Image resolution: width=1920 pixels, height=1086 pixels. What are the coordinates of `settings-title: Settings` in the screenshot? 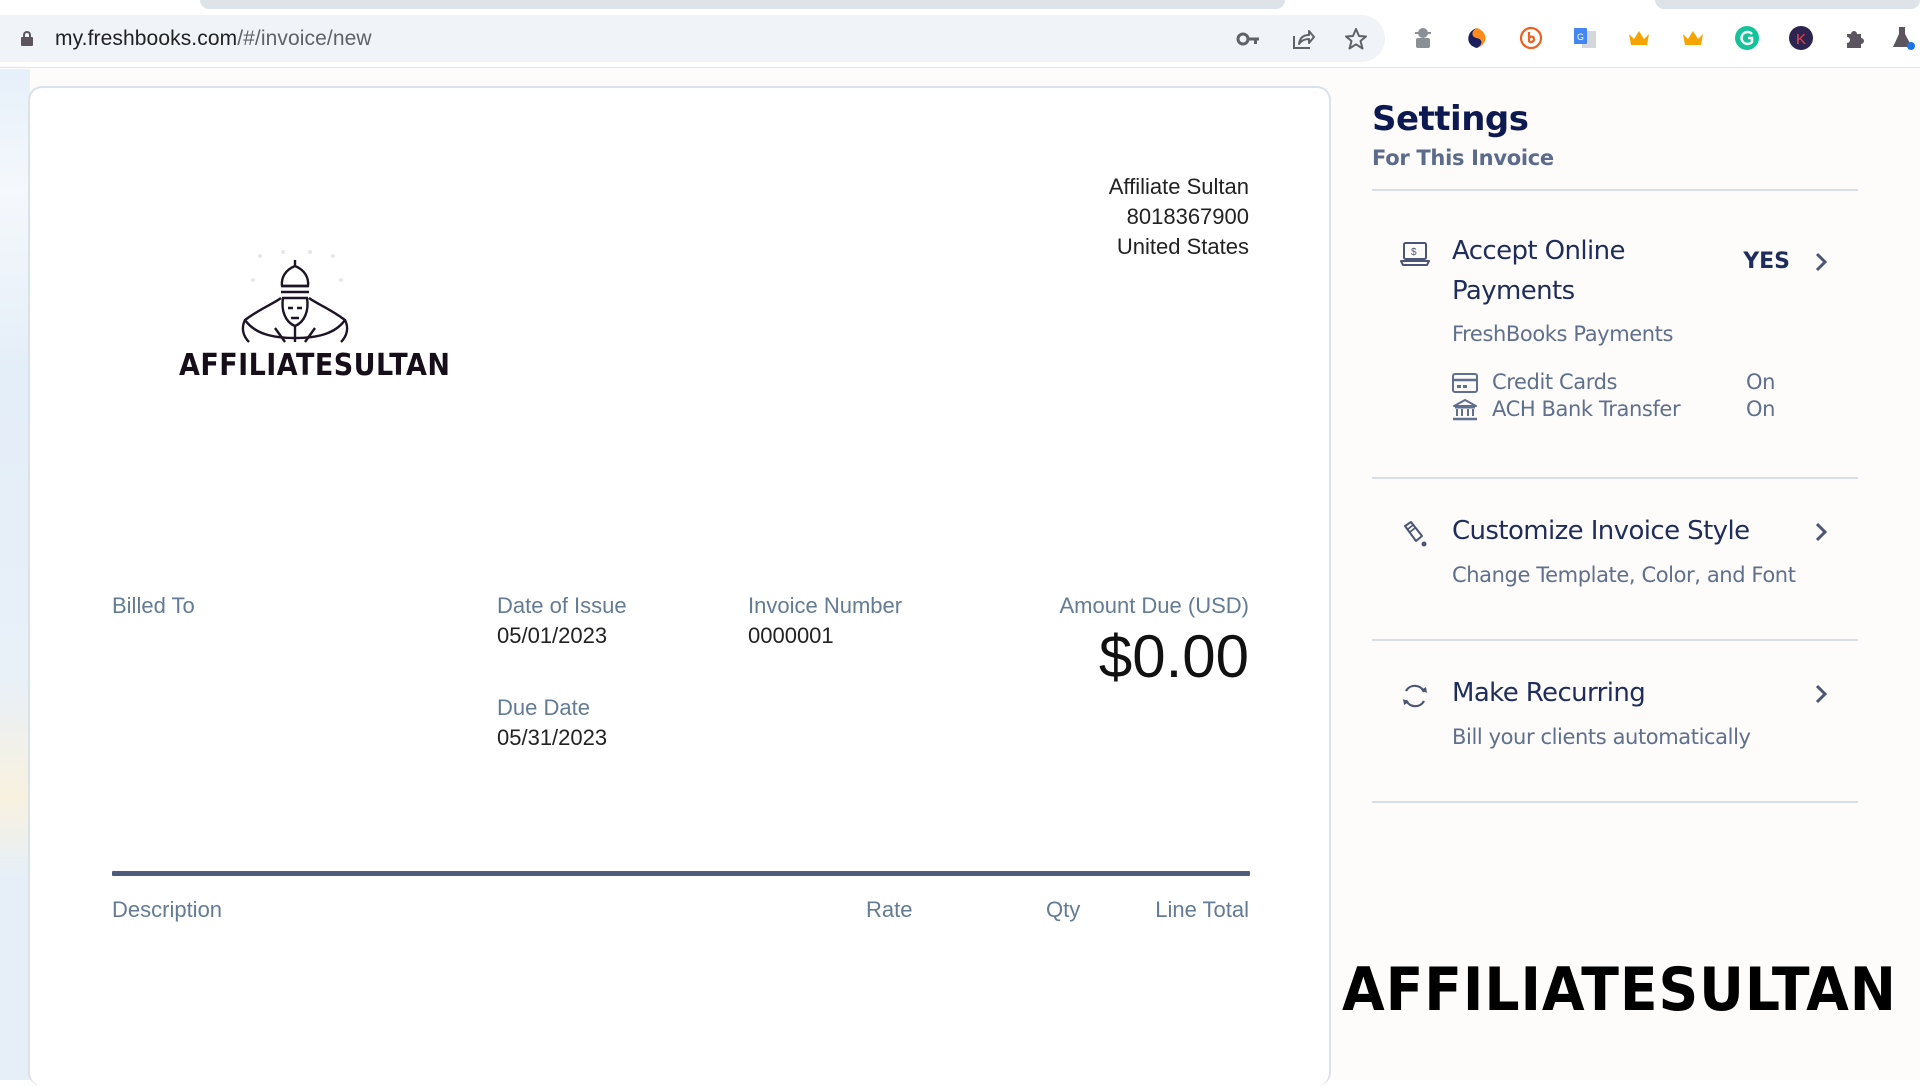 It's located at (1450, 119).